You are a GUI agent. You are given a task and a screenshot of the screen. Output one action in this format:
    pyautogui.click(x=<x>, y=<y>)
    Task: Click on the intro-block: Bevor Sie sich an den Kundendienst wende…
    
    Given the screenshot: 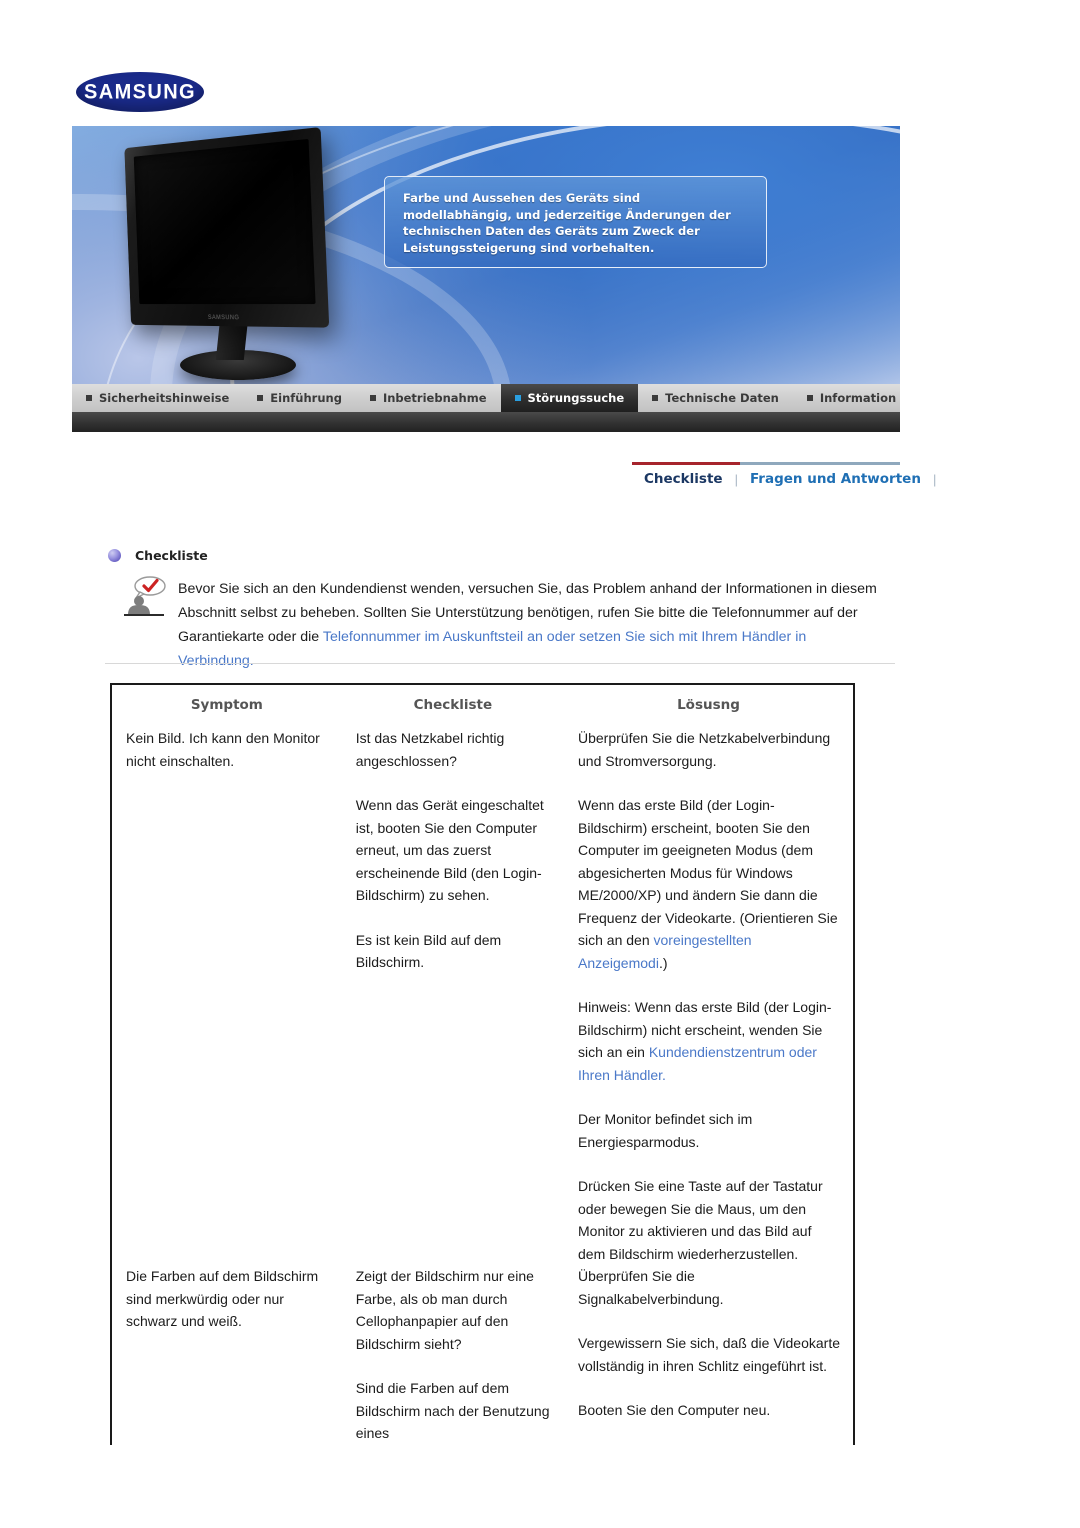 What is the action you would take?
    pyautogui.click(x=500, y=624)
    